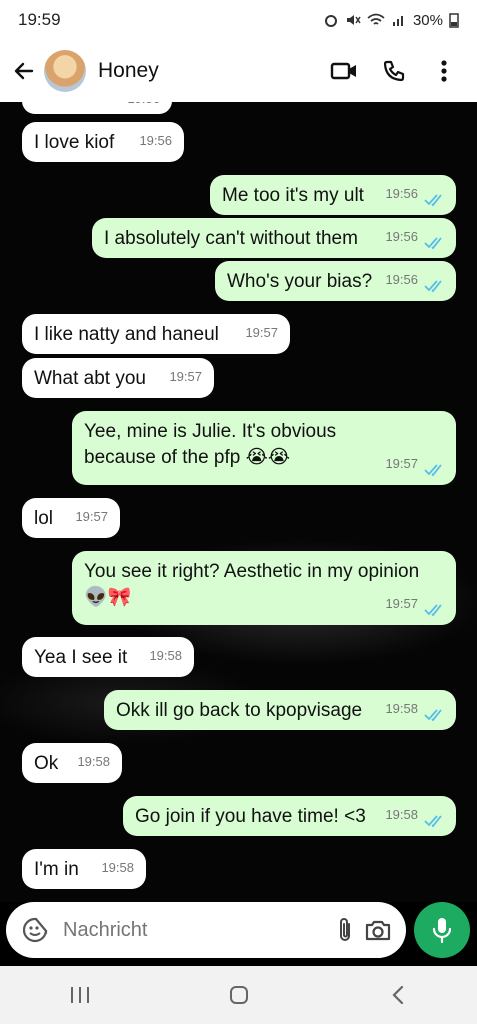  What do you see at coordinates (231, 238) in the screenshot?
I see `message-text: I absolutely can't without them` at bounding box center [231, 238].